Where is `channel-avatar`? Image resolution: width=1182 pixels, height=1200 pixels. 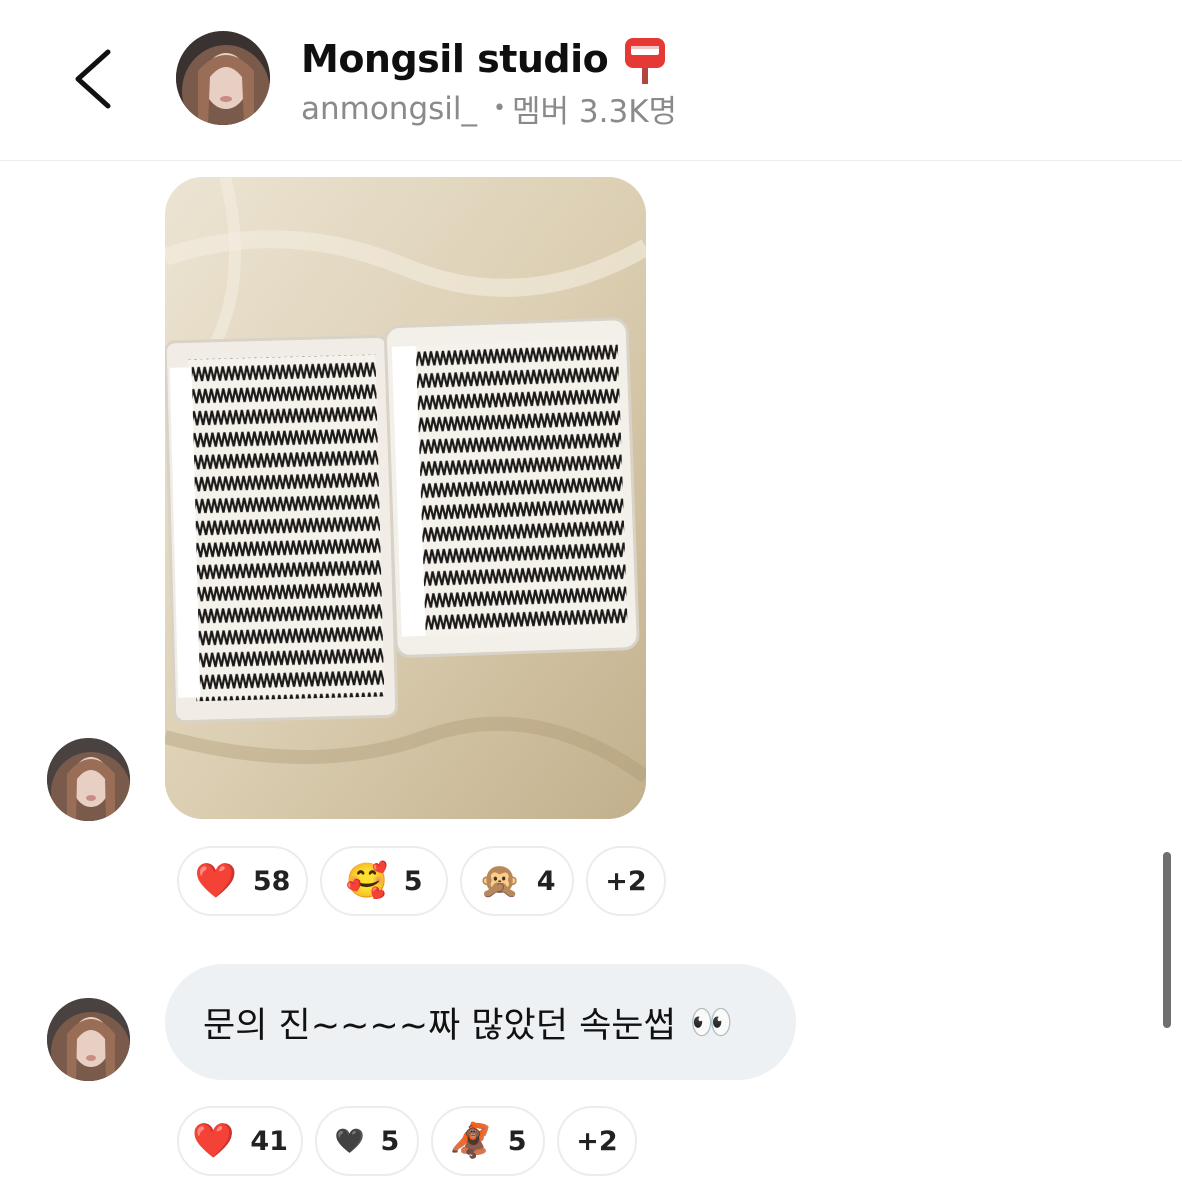
channel-avatar is located at coordinates (223, 78).